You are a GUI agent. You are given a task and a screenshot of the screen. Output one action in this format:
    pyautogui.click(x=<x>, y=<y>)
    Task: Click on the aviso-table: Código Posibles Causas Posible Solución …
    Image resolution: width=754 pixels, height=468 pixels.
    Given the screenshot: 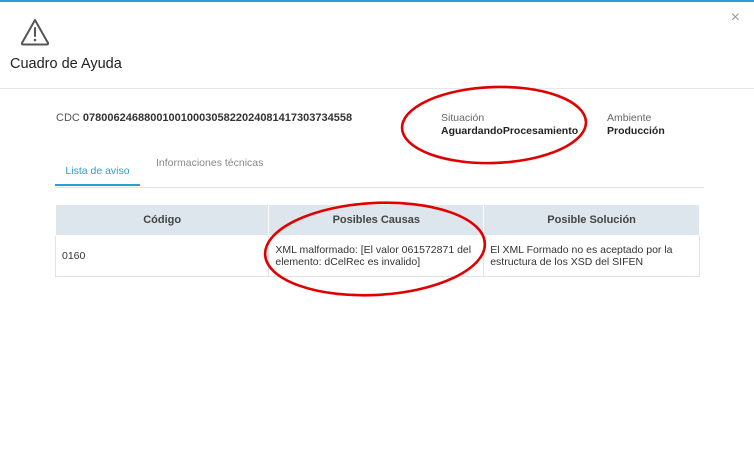 What is the action you would take?
    pyautogui.click(x=377, y=240)
    